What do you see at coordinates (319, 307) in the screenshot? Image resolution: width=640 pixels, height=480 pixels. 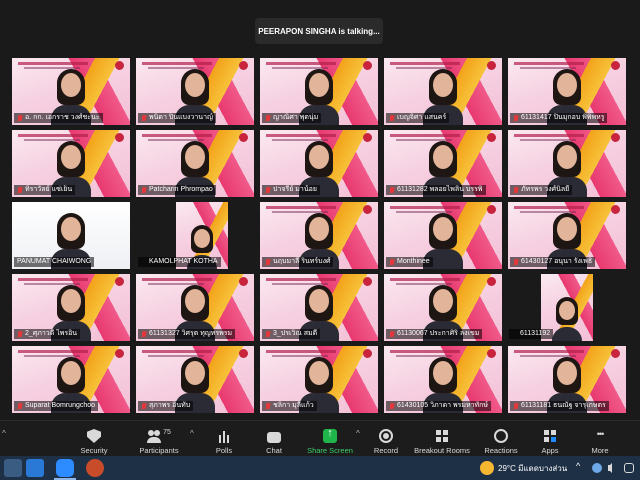 I see `participant-tile: 3_ปรเวิณ สมดี` at bounding box center [319, 307].